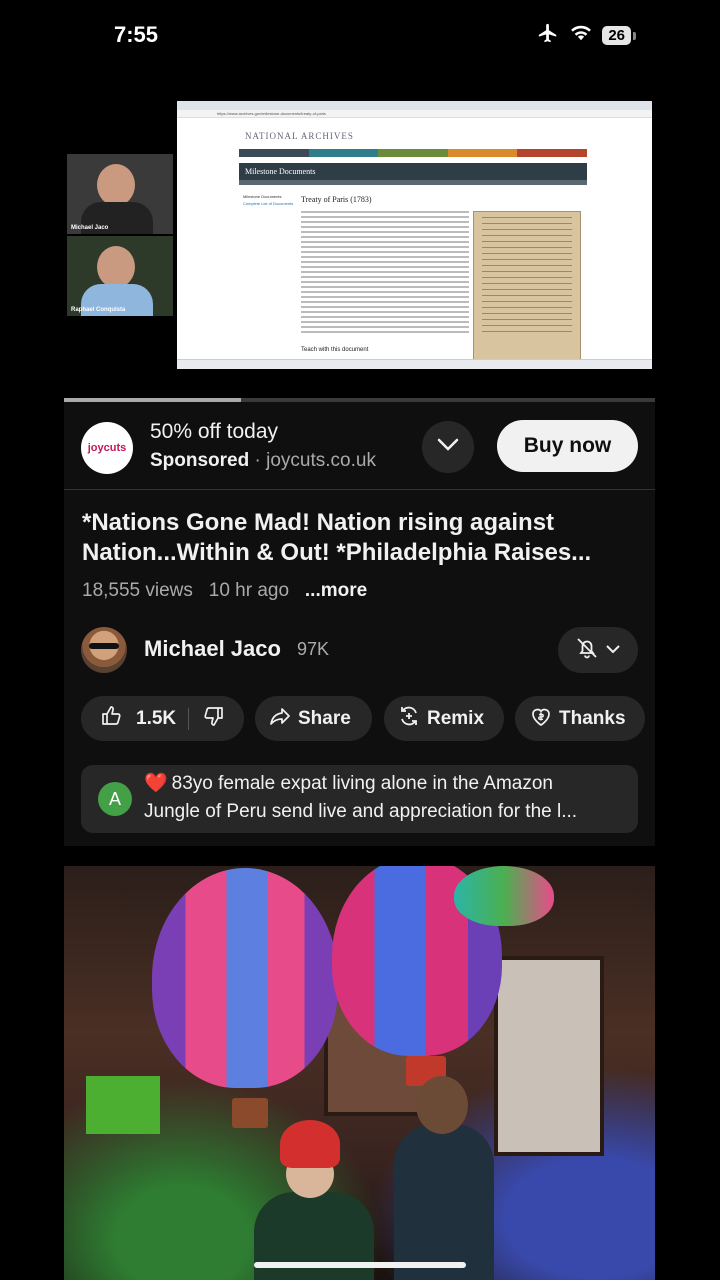 The width and height of the screenshot is (720, 1280). What do you see at coordinates (587, 650) in the screenshot?
I see `bell-off-icon` at bounding box center [587, 650].